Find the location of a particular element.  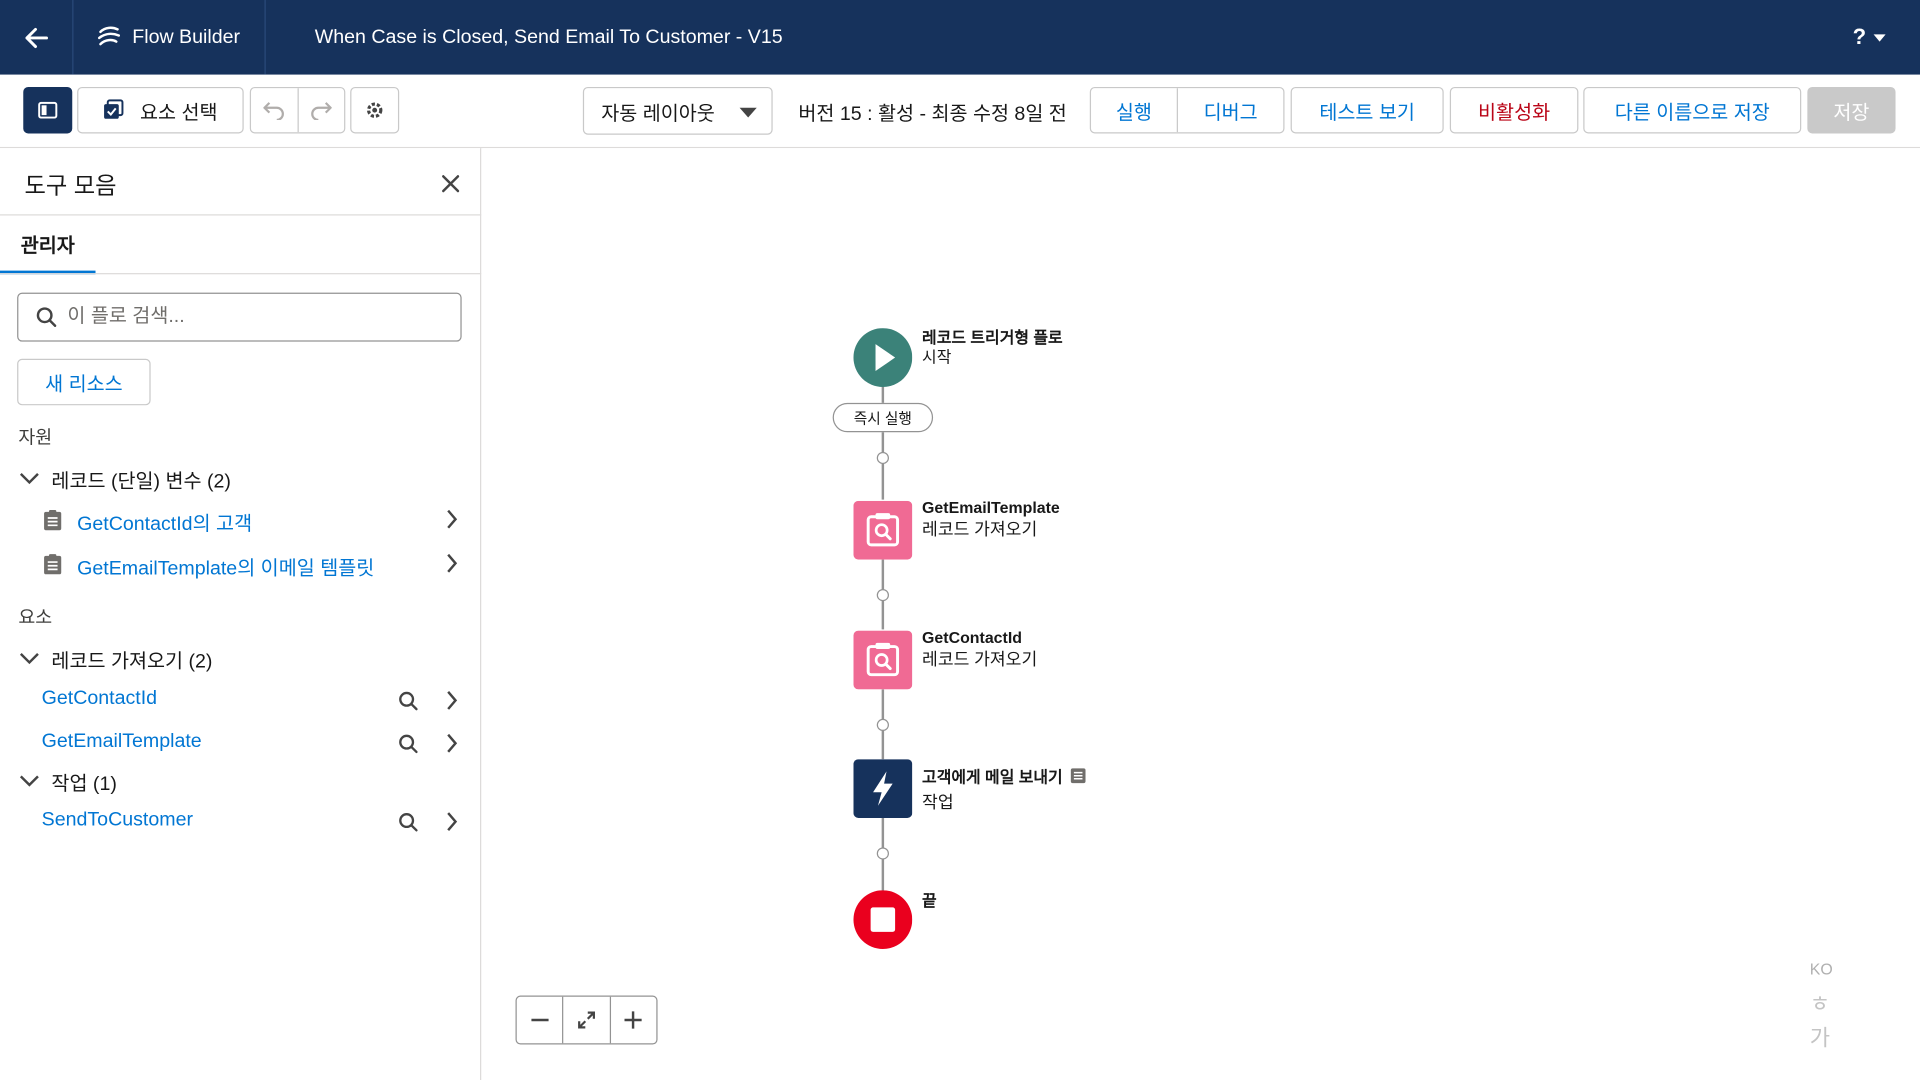

zoom-controls is located at coordinates (586, 1020).